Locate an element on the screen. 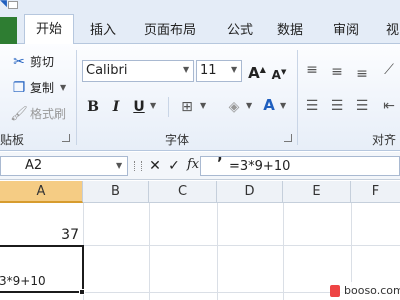 Image resolution: width=400 pixels, height=300 pixels. cell-a1-value: 37 is located at coordinates (70, 235).